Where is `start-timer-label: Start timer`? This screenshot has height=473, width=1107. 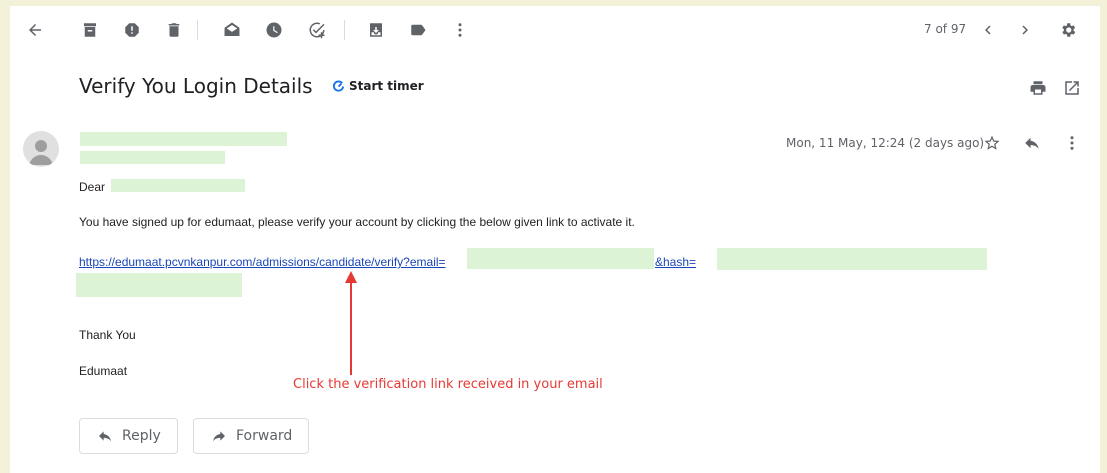 start-timer-label: Start timer is located at coordinates (386, 86).